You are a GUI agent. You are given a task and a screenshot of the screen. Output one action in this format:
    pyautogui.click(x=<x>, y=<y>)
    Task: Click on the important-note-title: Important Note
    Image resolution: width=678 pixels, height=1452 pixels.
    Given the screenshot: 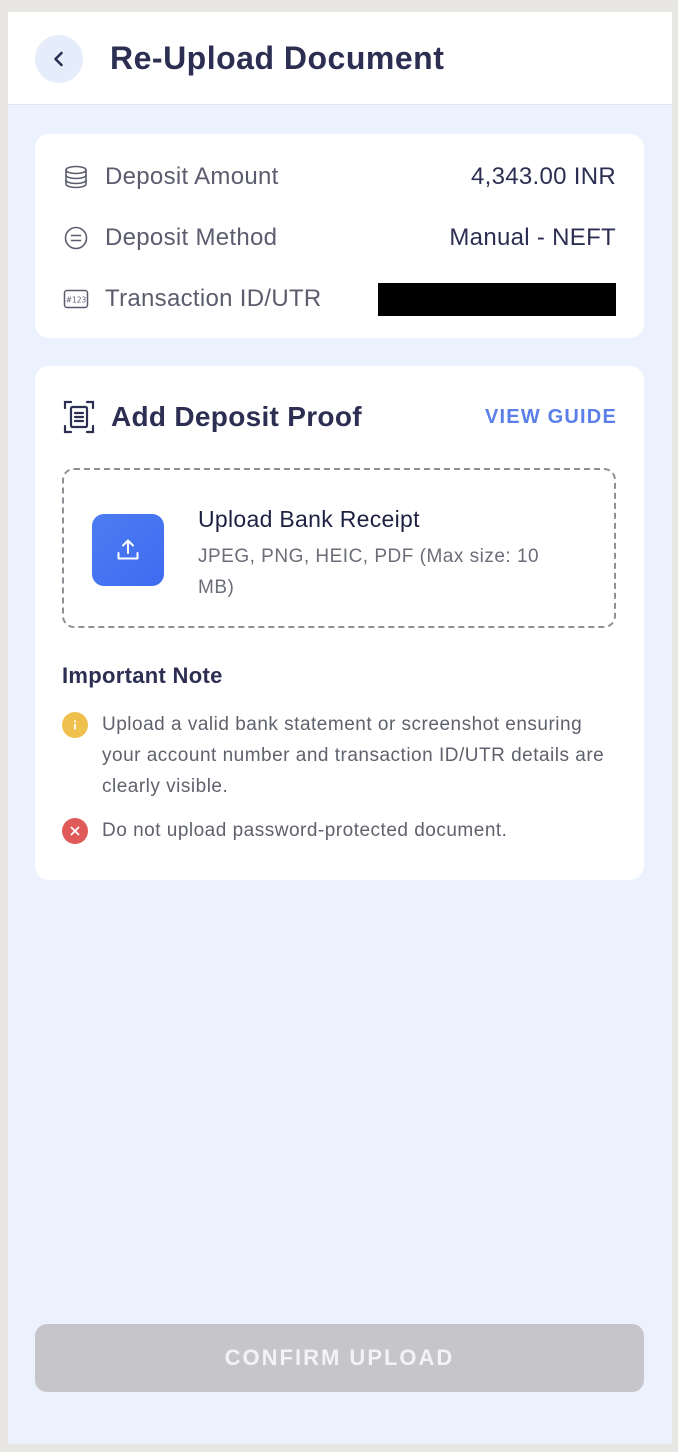 What is the action you would take?
    pyautogui.click(x=142, y=675)
    